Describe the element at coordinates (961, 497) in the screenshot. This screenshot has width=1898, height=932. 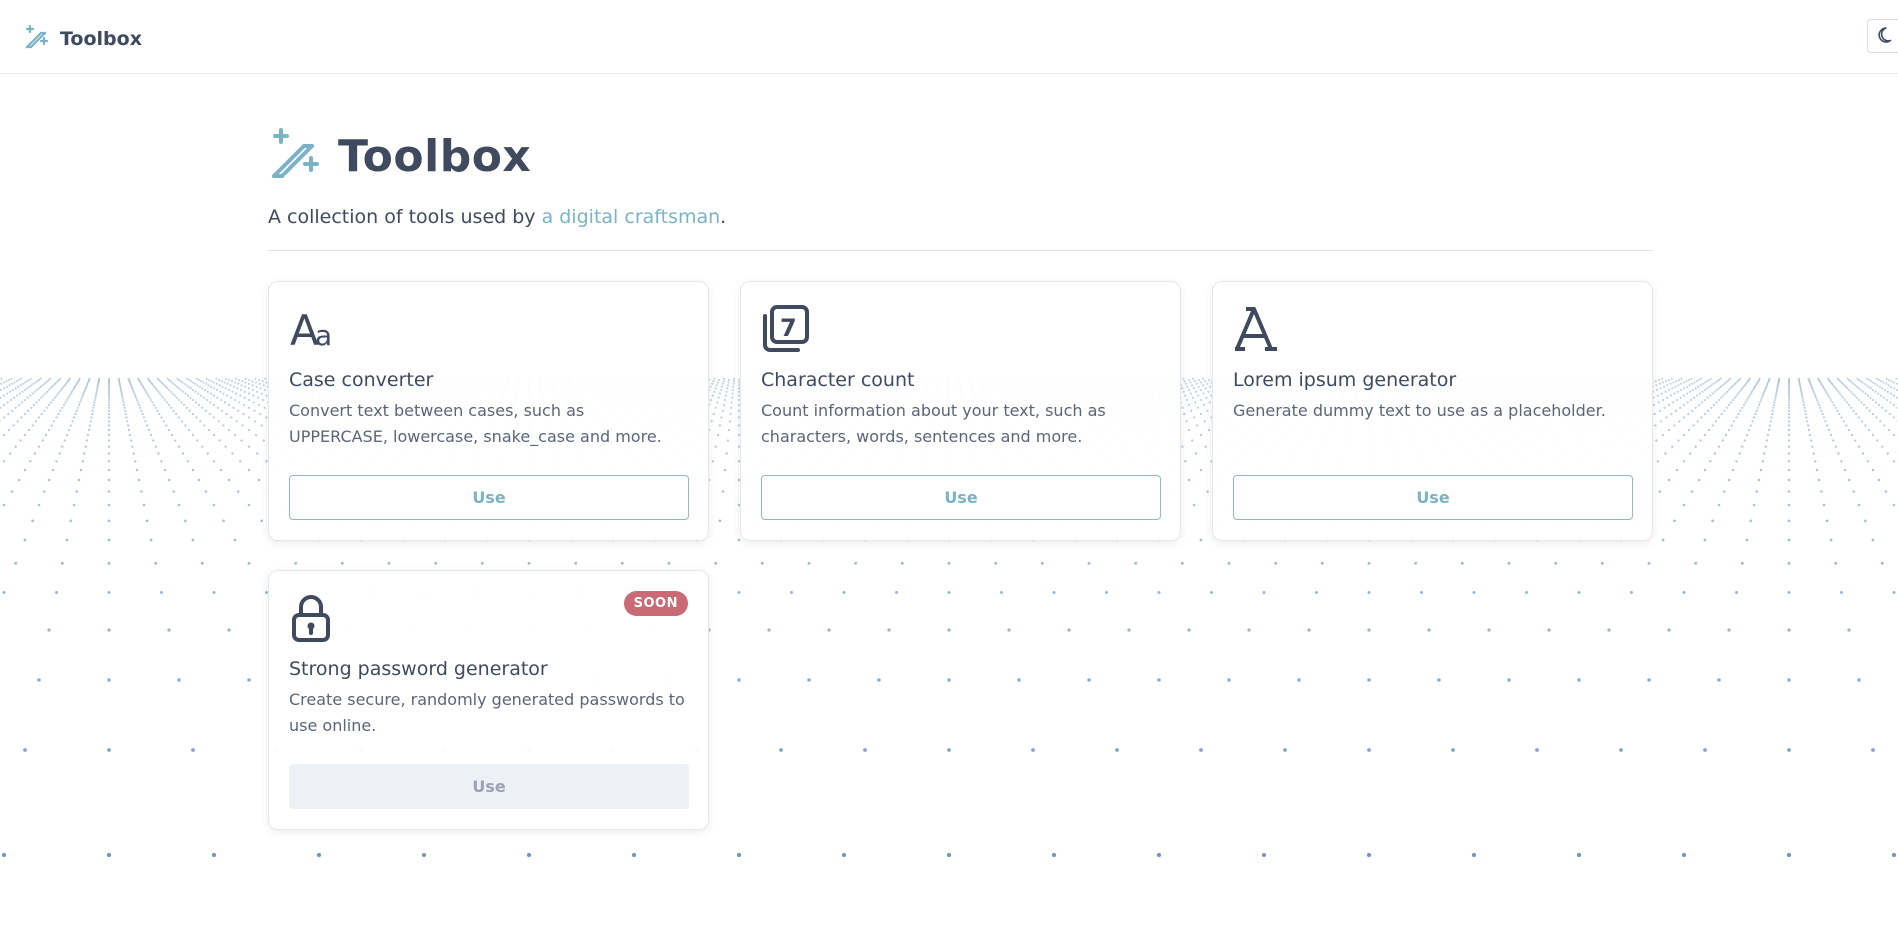
I see `use-character-count-button: Use` at that location.